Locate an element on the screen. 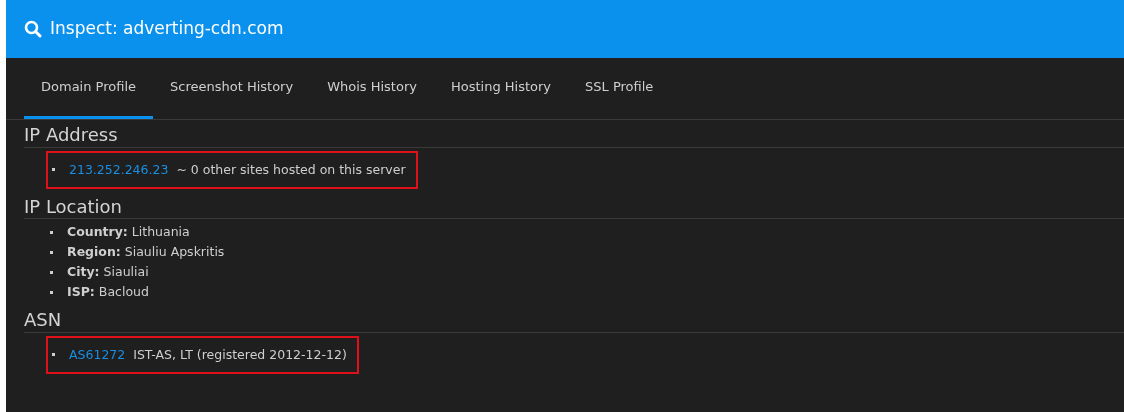 Image resolution: width=1124 pixels, height=412 pixels. detail-text: Country: Lithuania is located at coordinates (128, 232).